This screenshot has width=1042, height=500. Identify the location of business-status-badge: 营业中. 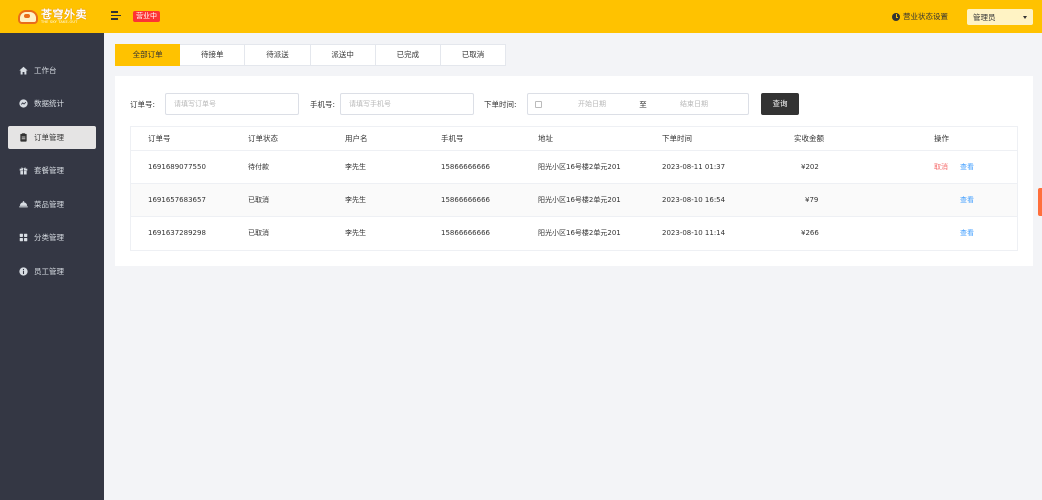
(146, 16).